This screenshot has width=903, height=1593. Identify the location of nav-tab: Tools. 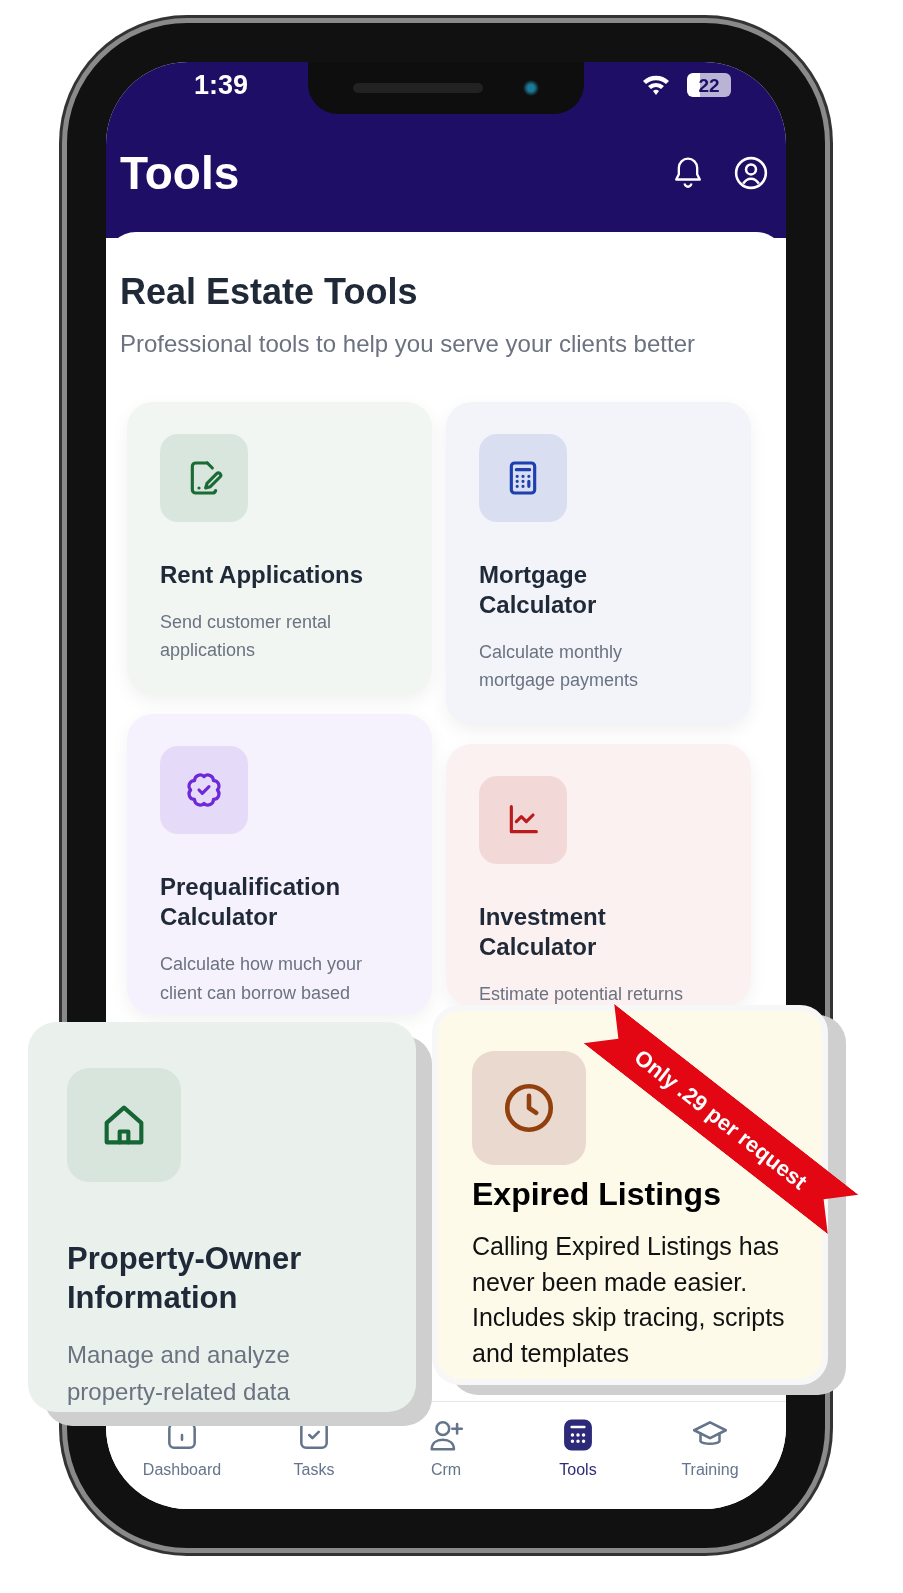
(578, 1462).